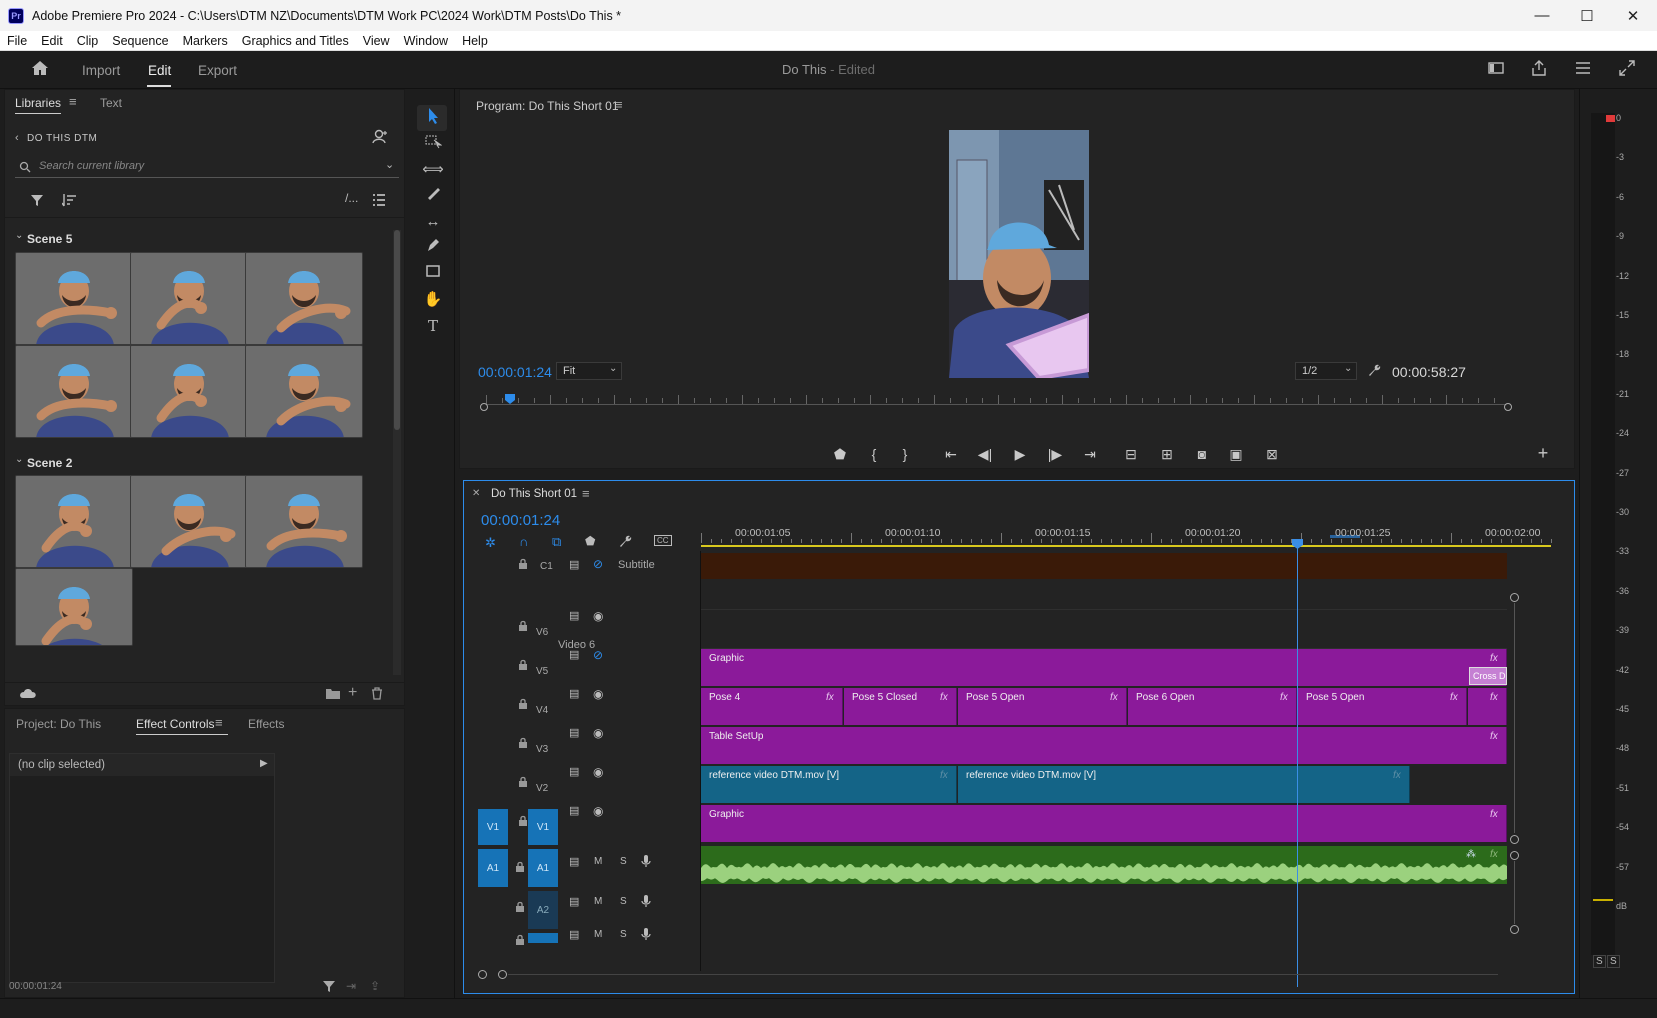  Describe the element at coordinates (1633, 15) in the screenshot. I see `close-button: ✕` at that location.